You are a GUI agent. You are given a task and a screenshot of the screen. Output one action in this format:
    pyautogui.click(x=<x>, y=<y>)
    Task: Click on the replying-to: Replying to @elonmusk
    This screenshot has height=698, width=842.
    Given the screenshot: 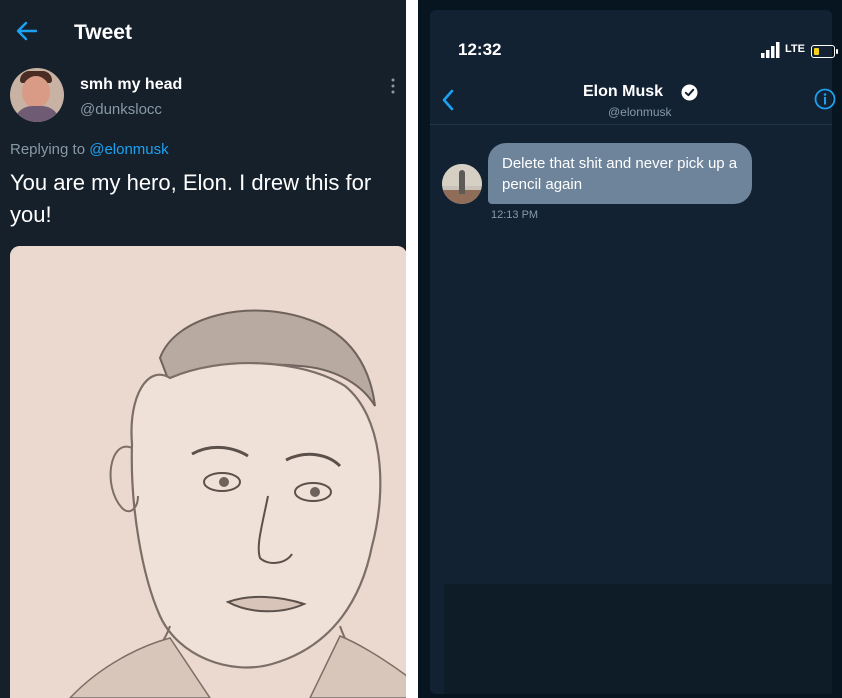 What is the action you would take?
    pyautogui.click(x=89, y=149)
    